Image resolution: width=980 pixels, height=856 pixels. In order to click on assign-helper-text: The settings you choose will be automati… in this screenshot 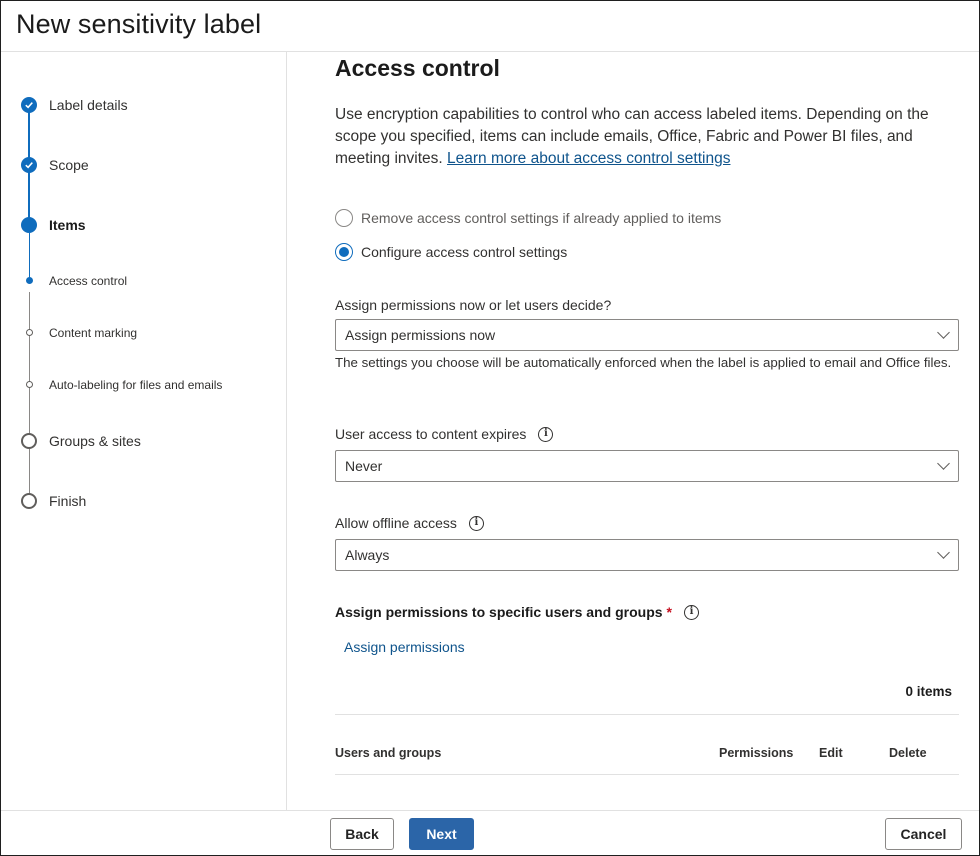, I will do `click(643, 362)`.